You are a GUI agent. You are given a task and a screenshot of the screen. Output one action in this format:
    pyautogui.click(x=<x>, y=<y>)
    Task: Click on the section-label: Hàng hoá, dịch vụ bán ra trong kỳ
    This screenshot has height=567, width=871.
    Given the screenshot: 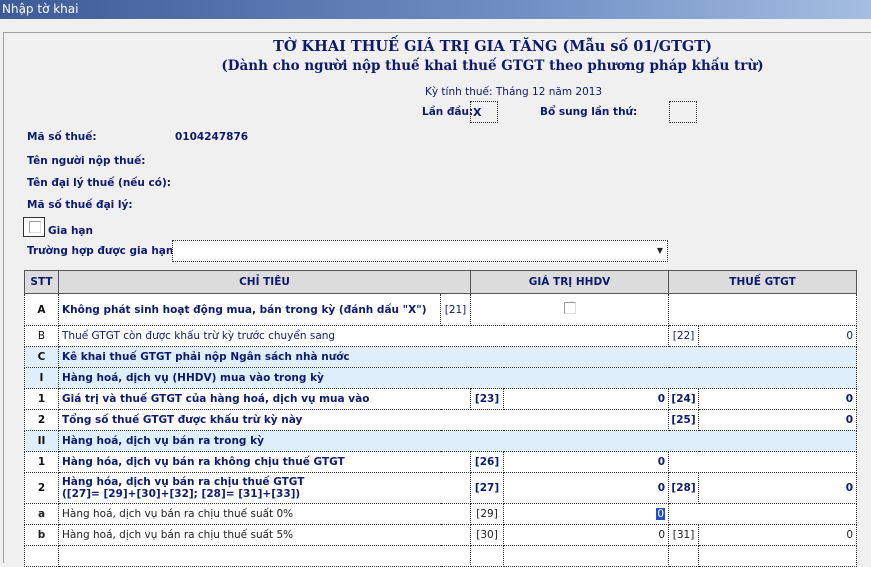 What is the action you would take?
    pyautogui.click(x=457, y=441)
    